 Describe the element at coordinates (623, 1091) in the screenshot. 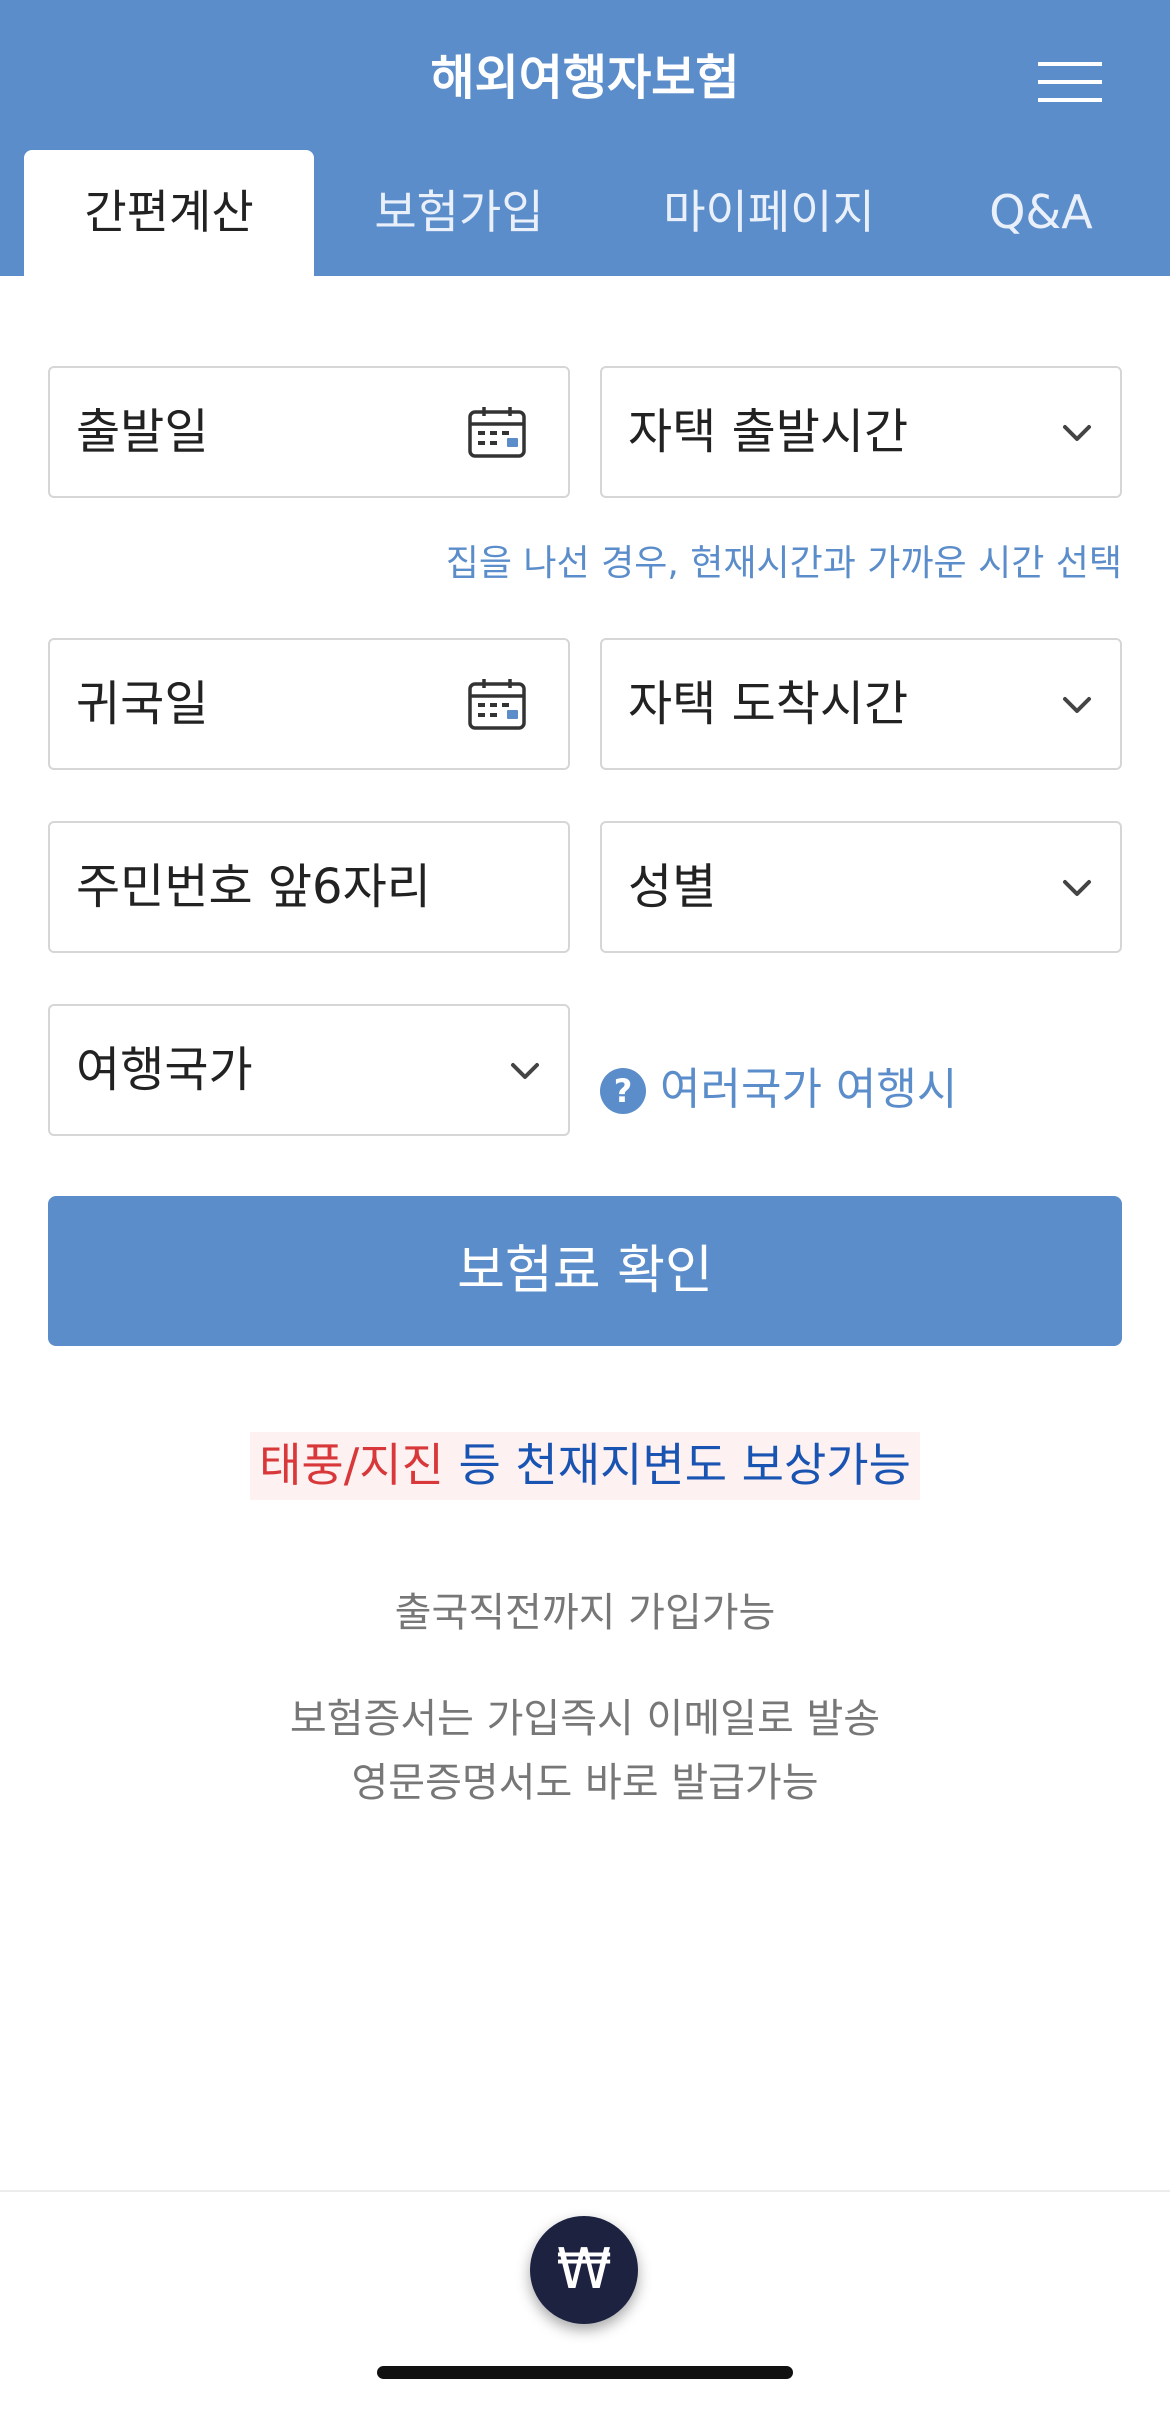

I see `question-icon: ?` at that location.